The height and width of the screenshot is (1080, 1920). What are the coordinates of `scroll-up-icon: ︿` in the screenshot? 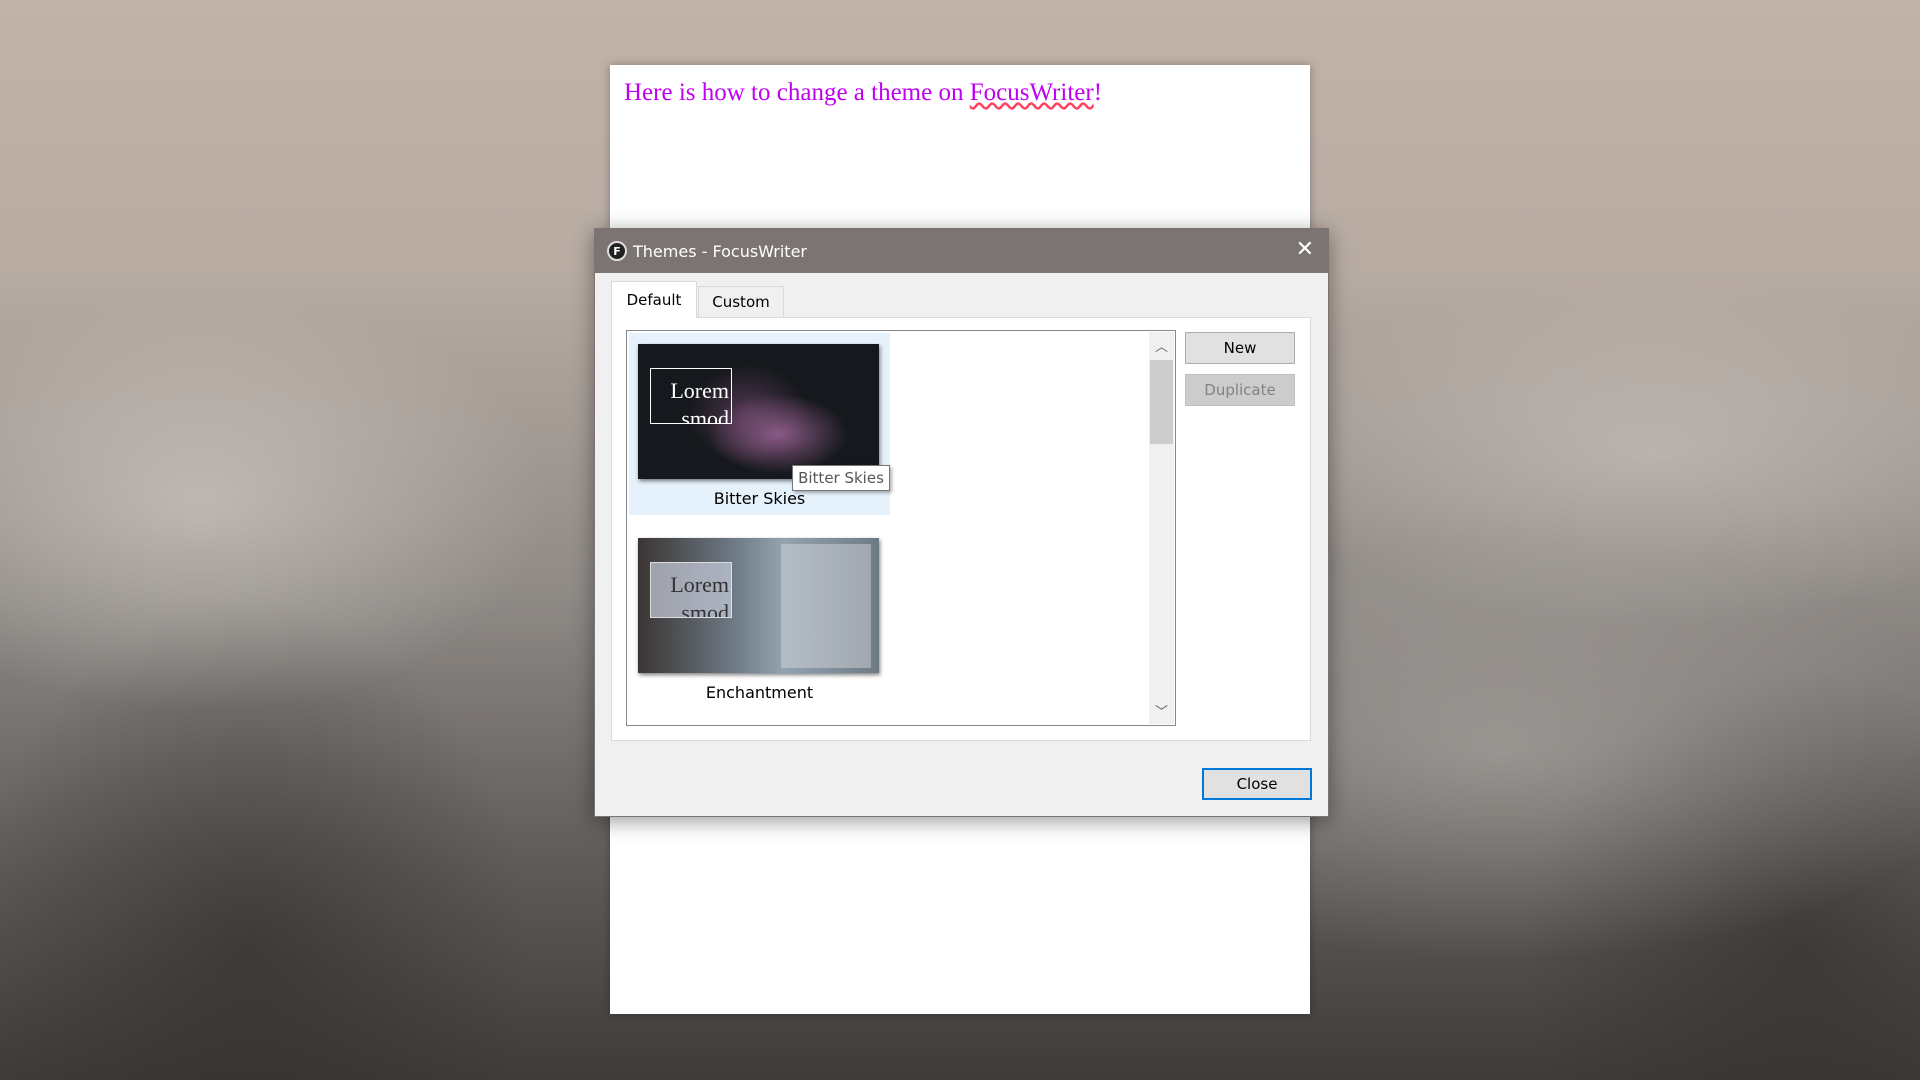 It's located at (1161, 345).